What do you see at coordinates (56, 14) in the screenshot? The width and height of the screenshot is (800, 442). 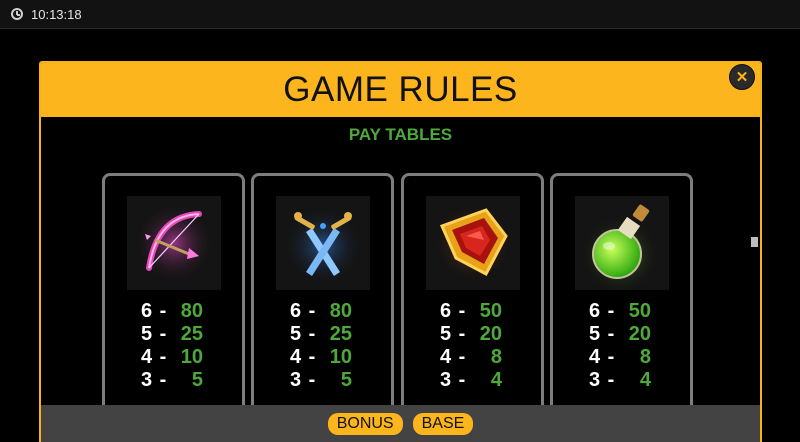 I see `clock-time: 10:13:18` at bounding box center [56, 14].